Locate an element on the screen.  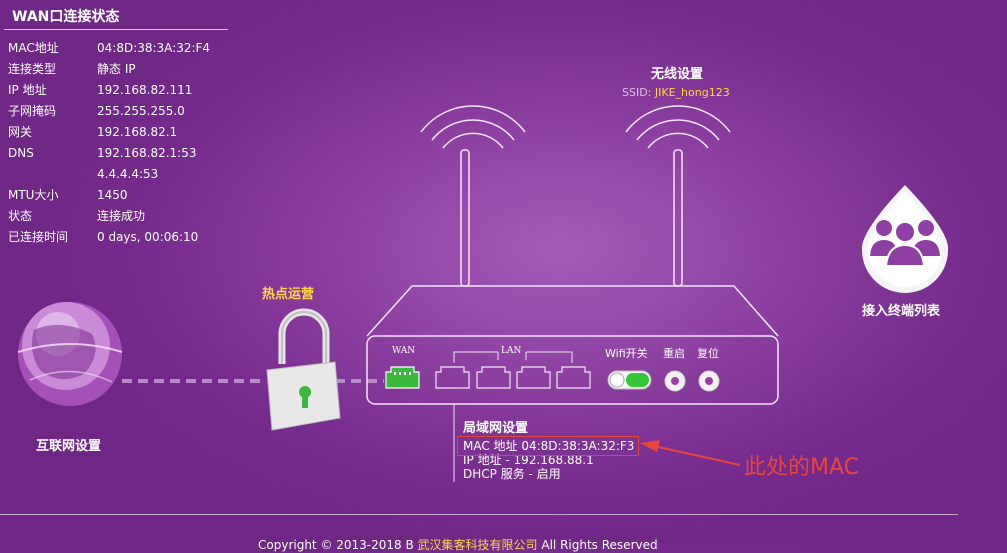
internet-settings-link: 互联网设置 is located at coordinates (68, 444).